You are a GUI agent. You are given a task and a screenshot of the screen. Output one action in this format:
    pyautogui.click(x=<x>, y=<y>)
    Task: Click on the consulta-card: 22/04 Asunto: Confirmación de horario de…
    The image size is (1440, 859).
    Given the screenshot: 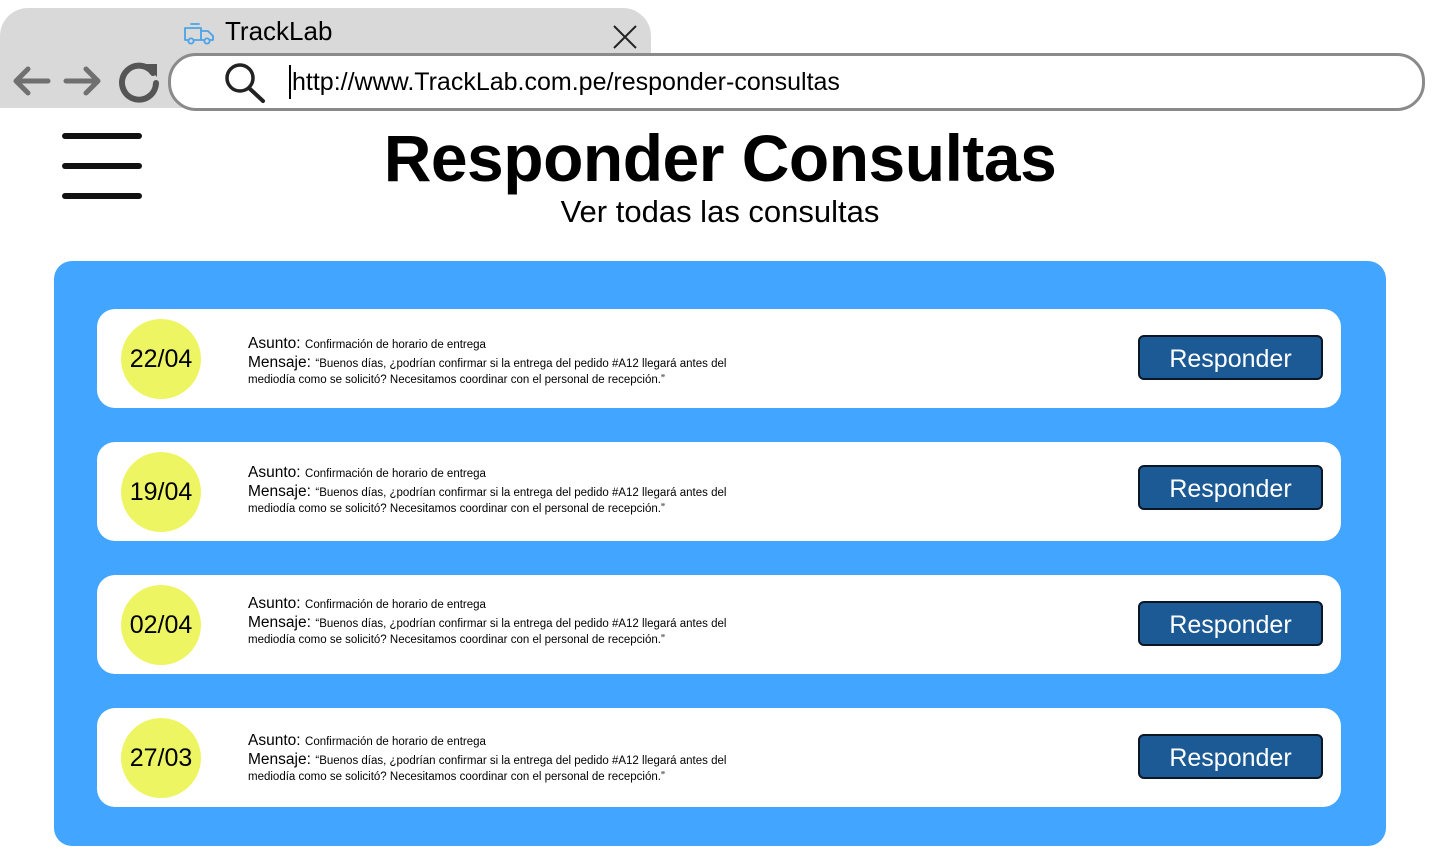 What is the action you would take?
    pyautogui.click(x=719, y=358)
    